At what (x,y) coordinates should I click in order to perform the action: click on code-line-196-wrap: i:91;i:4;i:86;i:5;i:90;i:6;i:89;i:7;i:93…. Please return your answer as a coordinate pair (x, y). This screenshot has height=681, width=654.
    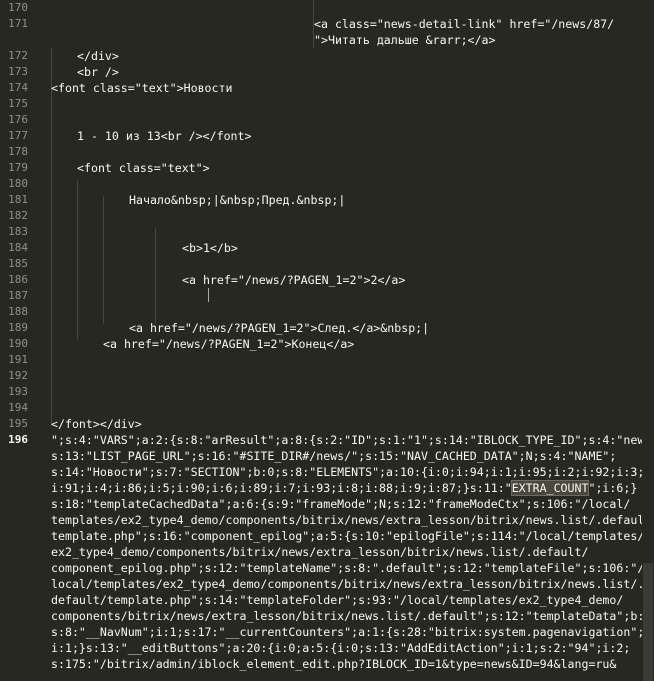
    Looking at the image, I should click on (344, 488).